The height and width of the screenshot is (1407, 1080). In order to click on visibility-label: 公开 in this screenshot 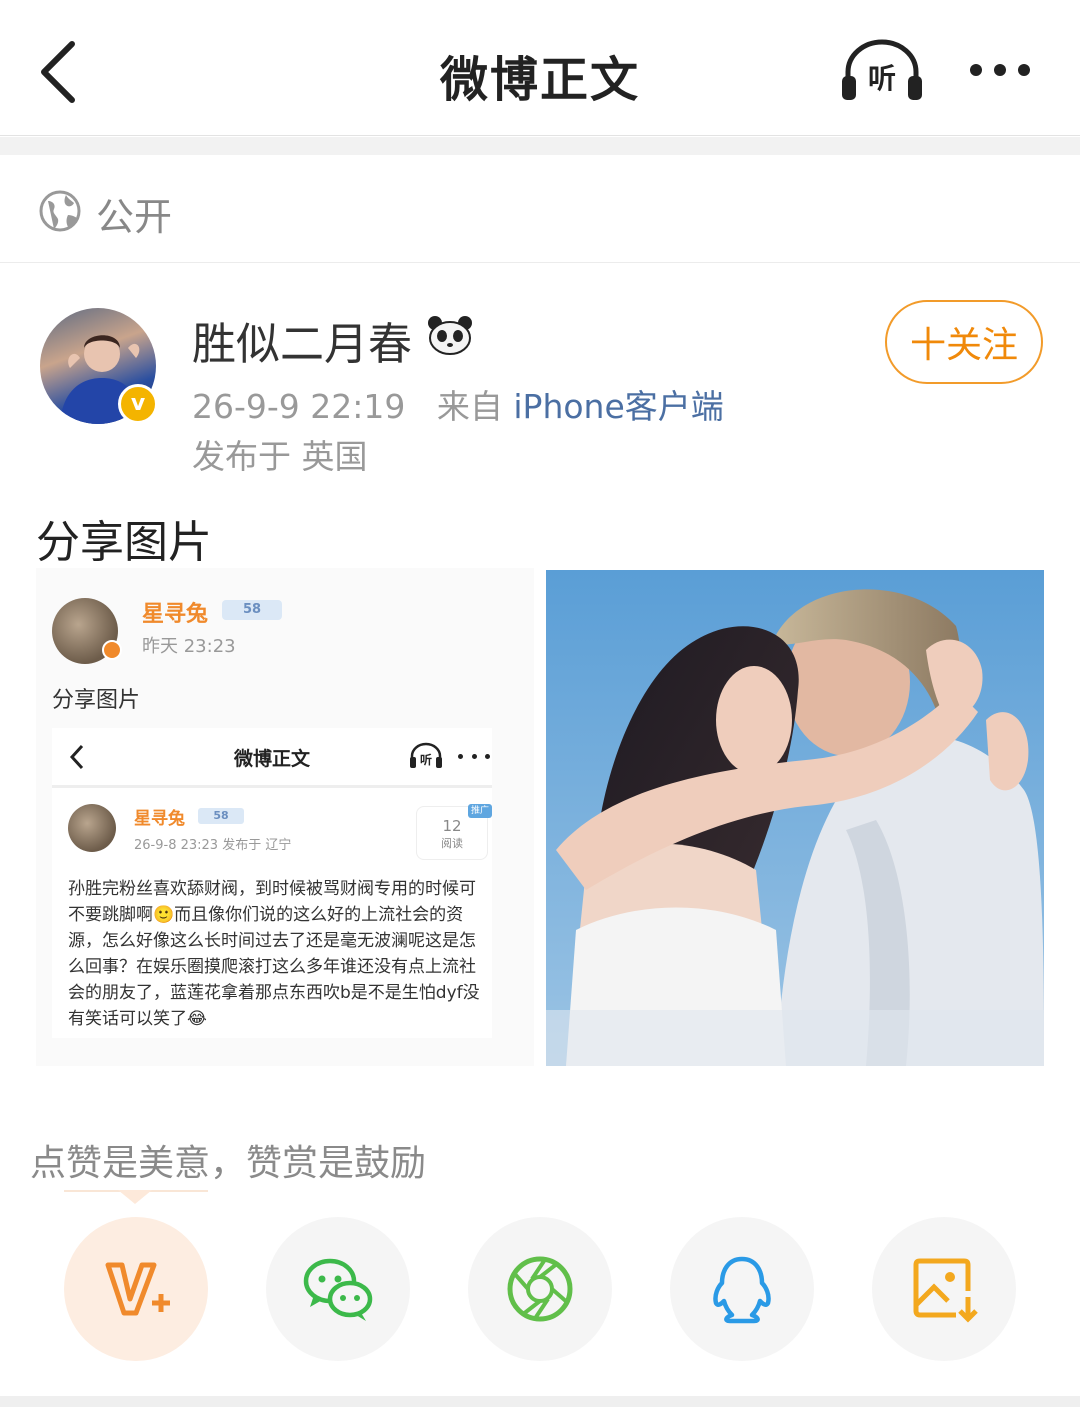, I will do `click(134, 217)`.